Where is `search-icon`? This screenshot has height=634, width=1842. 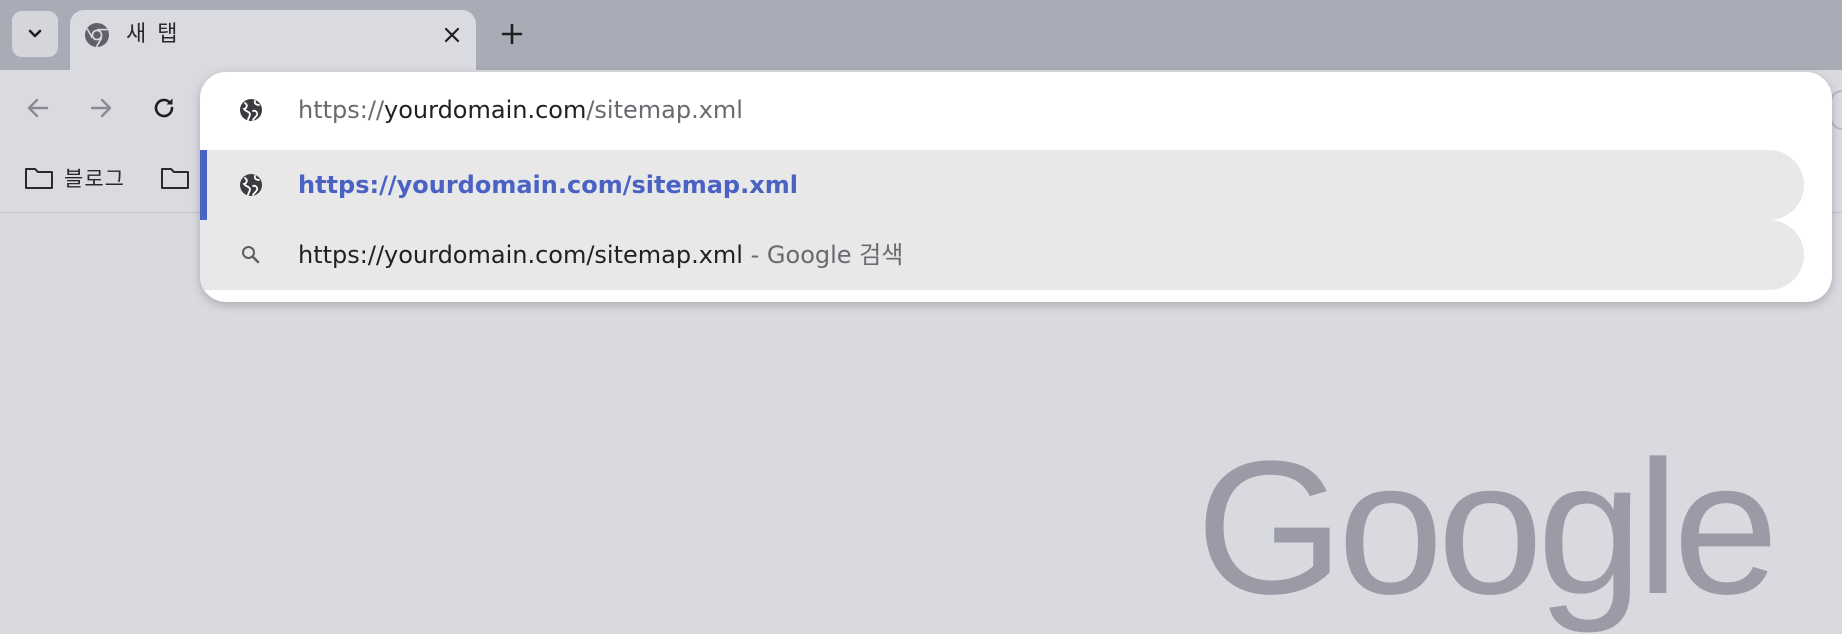
search-icon is located at coordinates (251, 255).